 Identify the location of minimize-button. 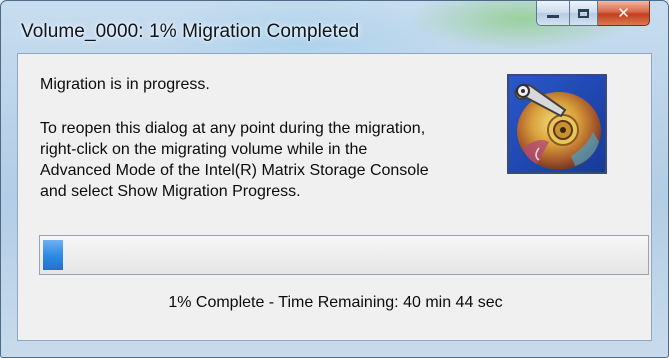
(553, 13).